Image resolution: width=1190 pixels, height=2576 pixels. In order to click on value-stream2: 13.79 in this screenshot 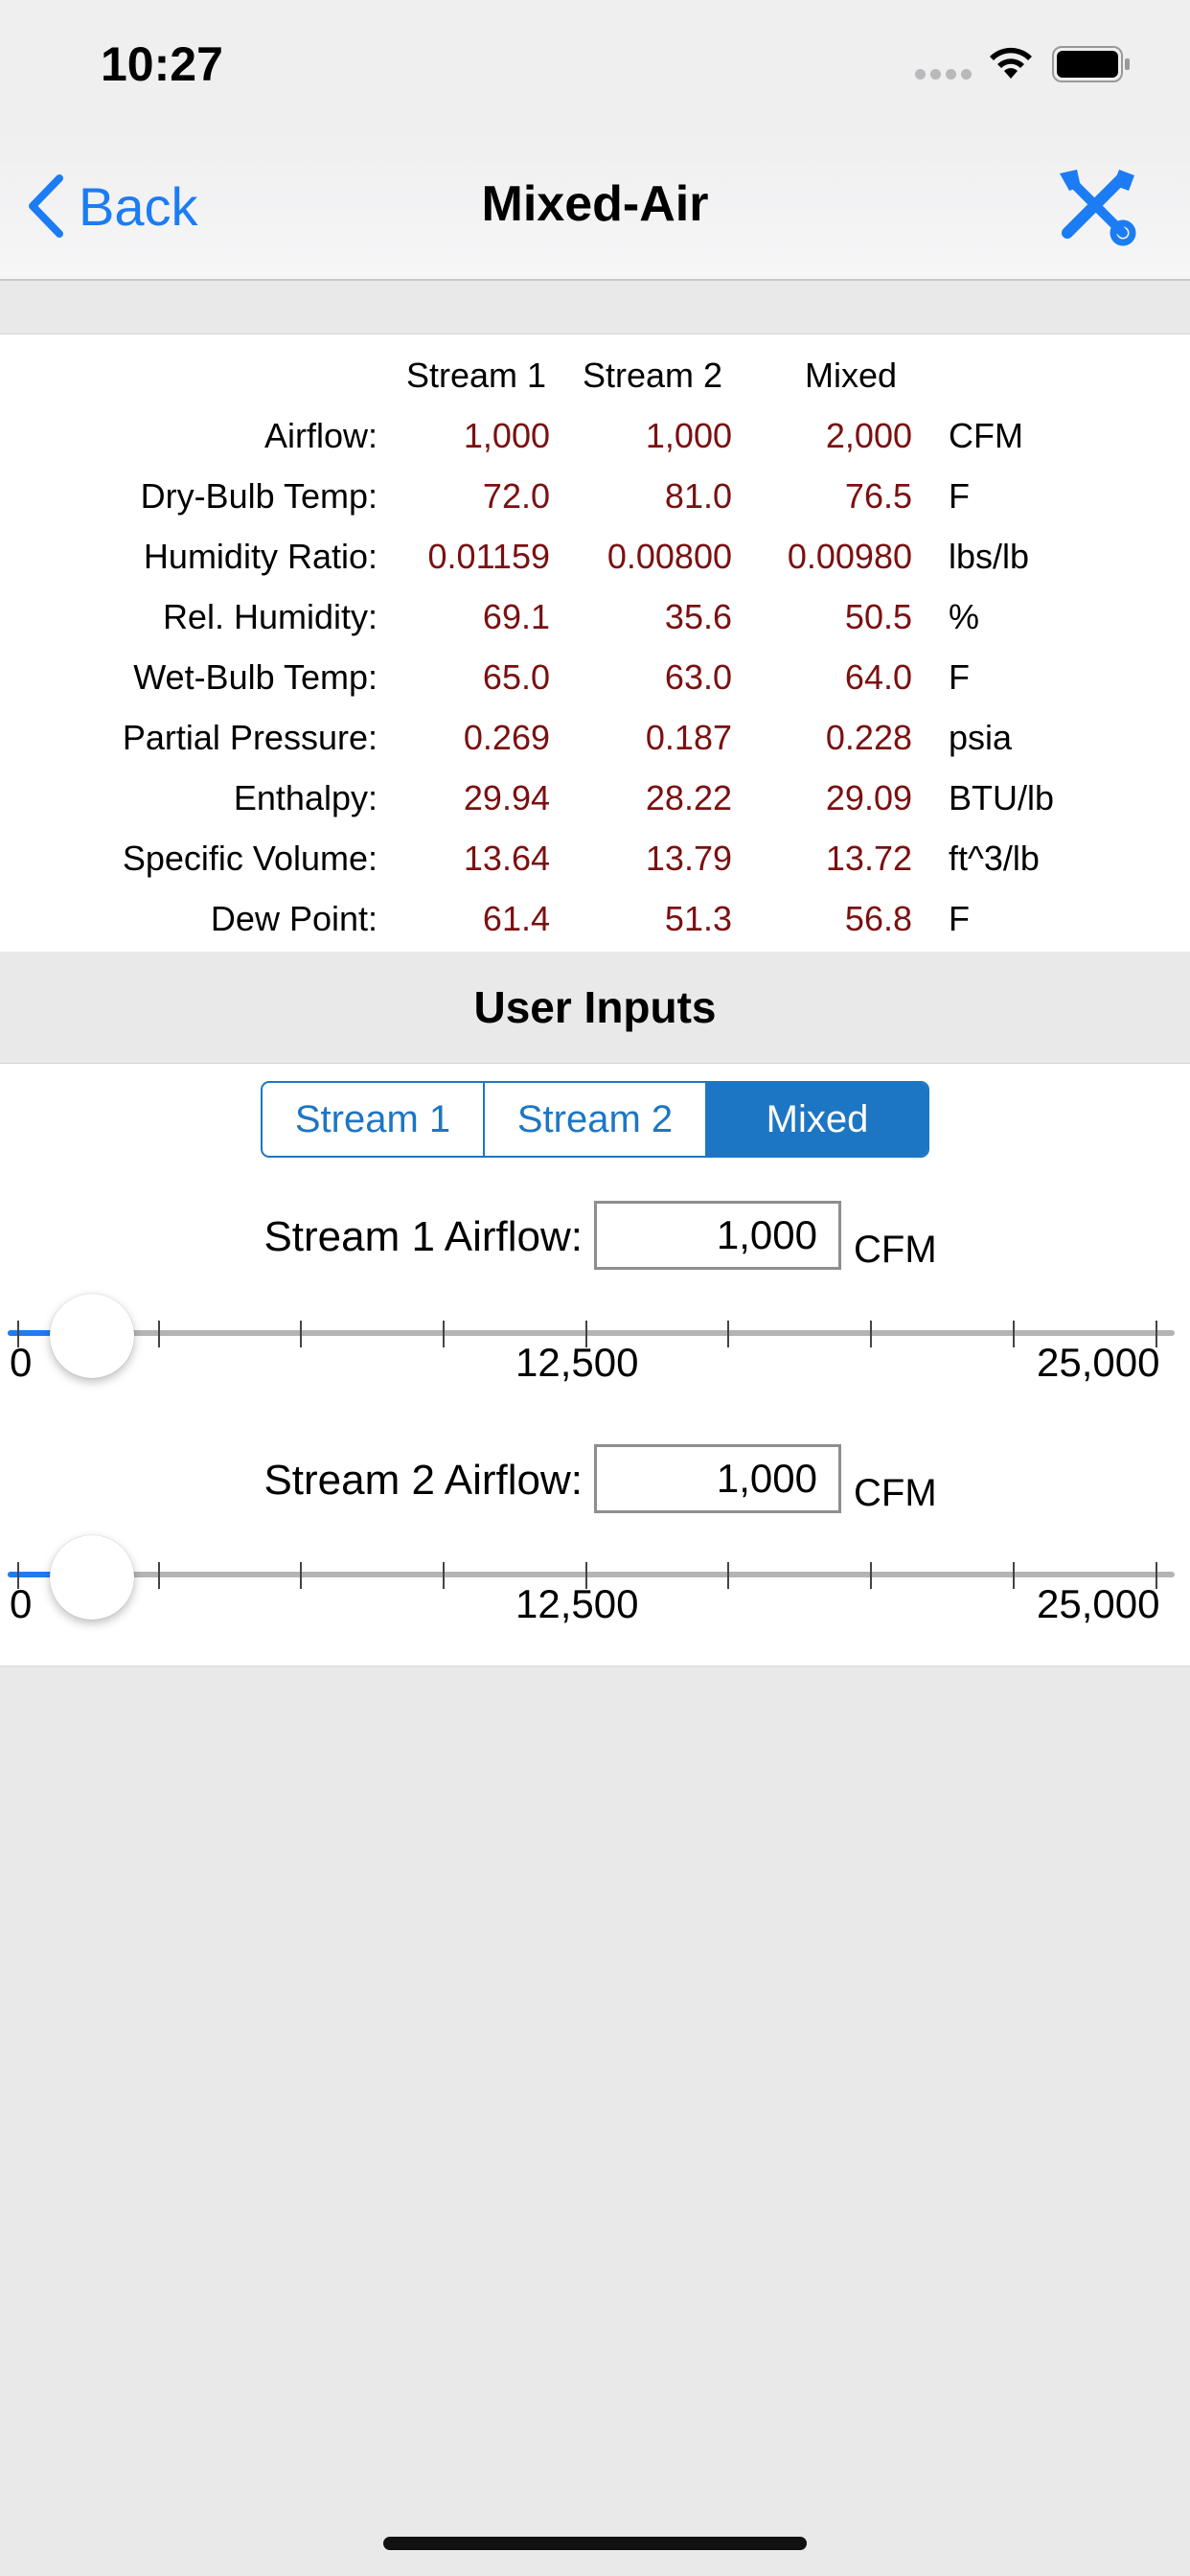, I will do `click(688, 858)`.